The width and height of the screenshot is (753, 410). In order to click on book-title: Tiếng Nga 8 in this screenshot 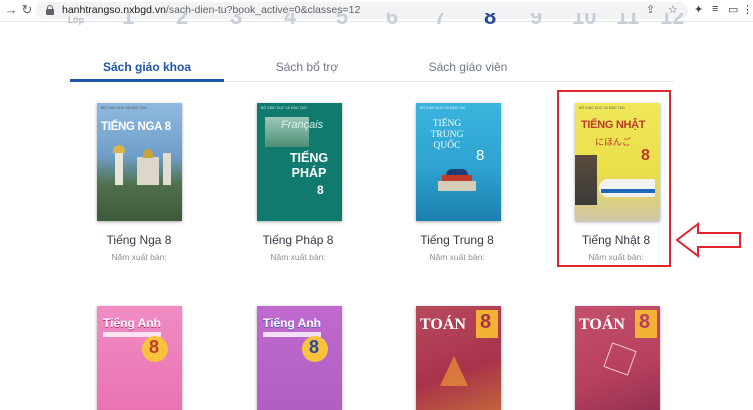, I will do `click(139, 240)`.